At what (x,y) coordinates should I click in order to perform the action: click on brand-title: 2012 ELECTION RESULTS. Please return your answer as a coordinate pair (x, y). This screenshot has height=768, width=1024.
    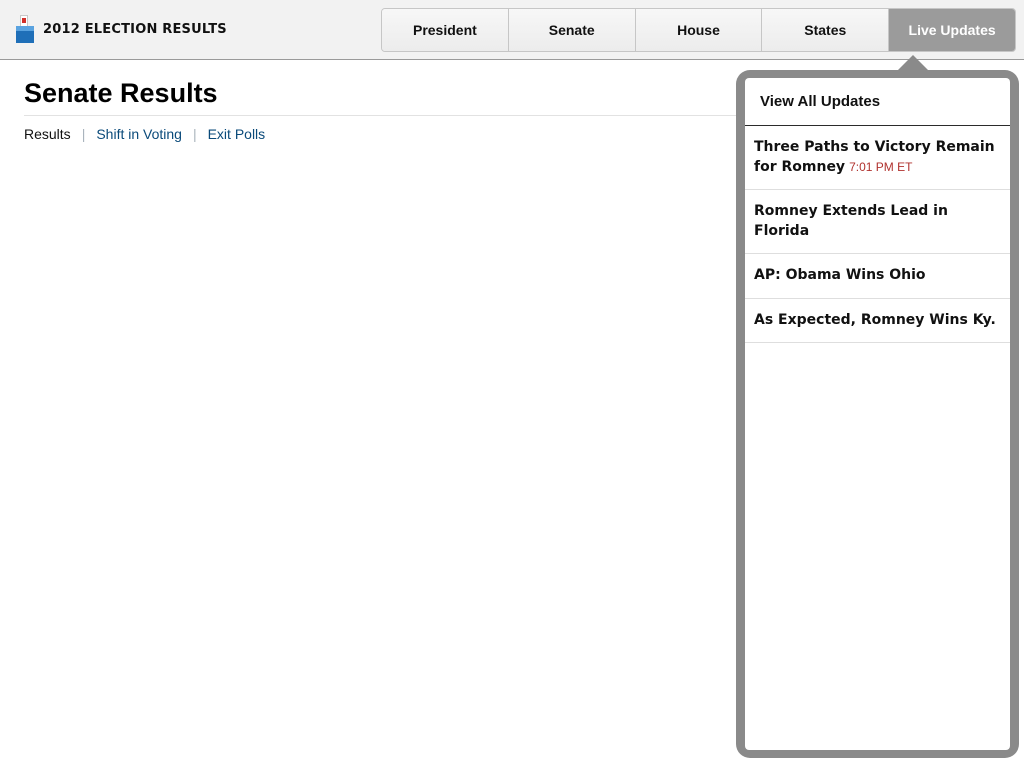
    Looking at the image, I should click on (135, 29).